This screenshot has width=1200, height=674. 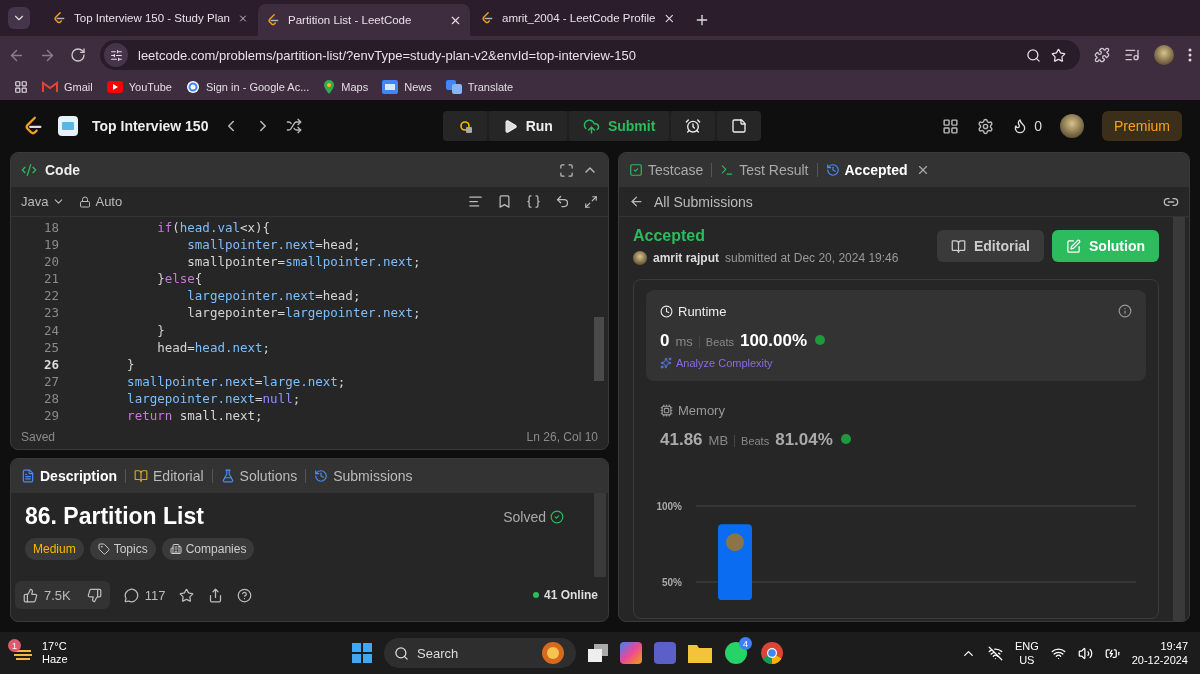 What do you see at coordinates (362, 653) in the screenshot?
I see `windows-start-icon` at bounding box center [362, 653].